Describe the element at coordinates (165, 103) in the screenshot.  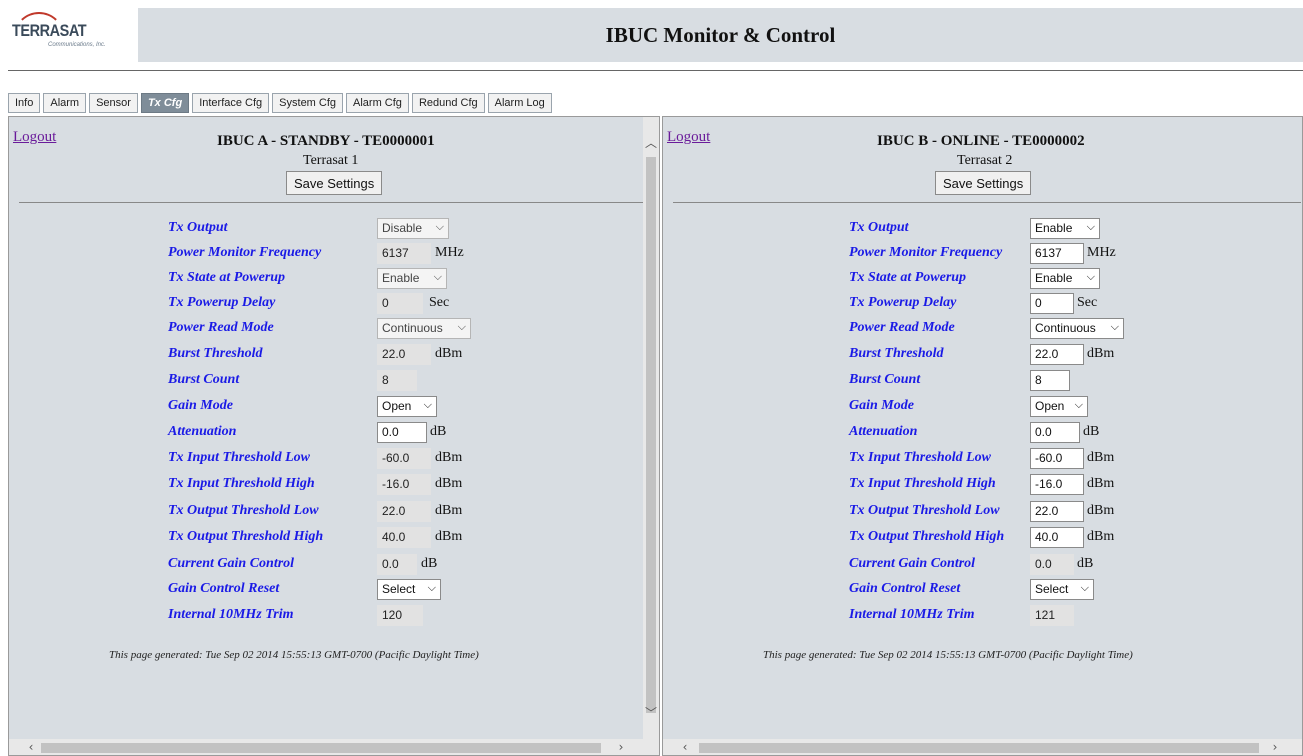
I see `tab-tx-cfg: Tx Cfg` at that location.